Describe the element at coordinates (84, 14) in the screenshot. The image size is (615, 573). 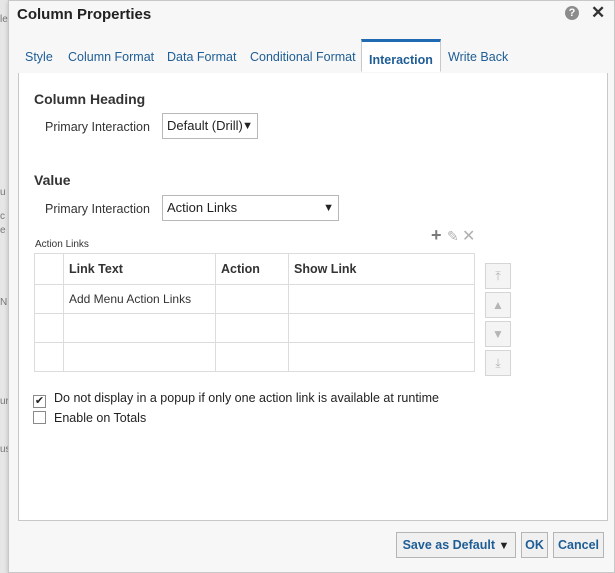
I see `dialog-title: Column Properties` at that location.